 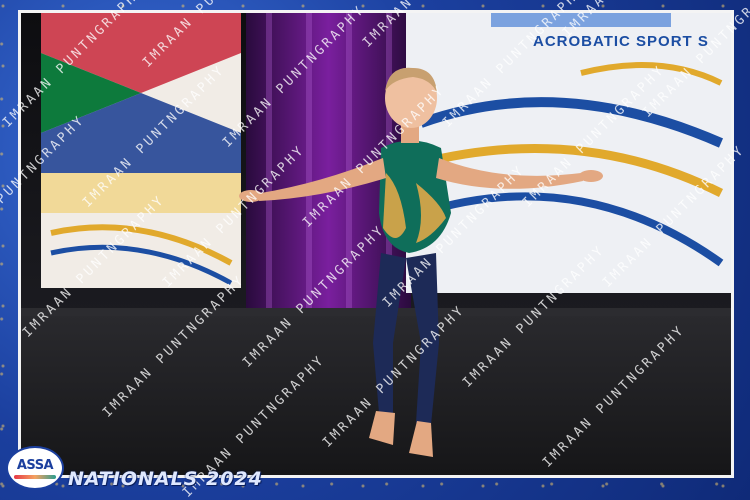 What do you see at coordinates (621, 41) in the screenshot?
I see `banner-text: ACROBATIC SPORT S` at bounding box center [621, 41].